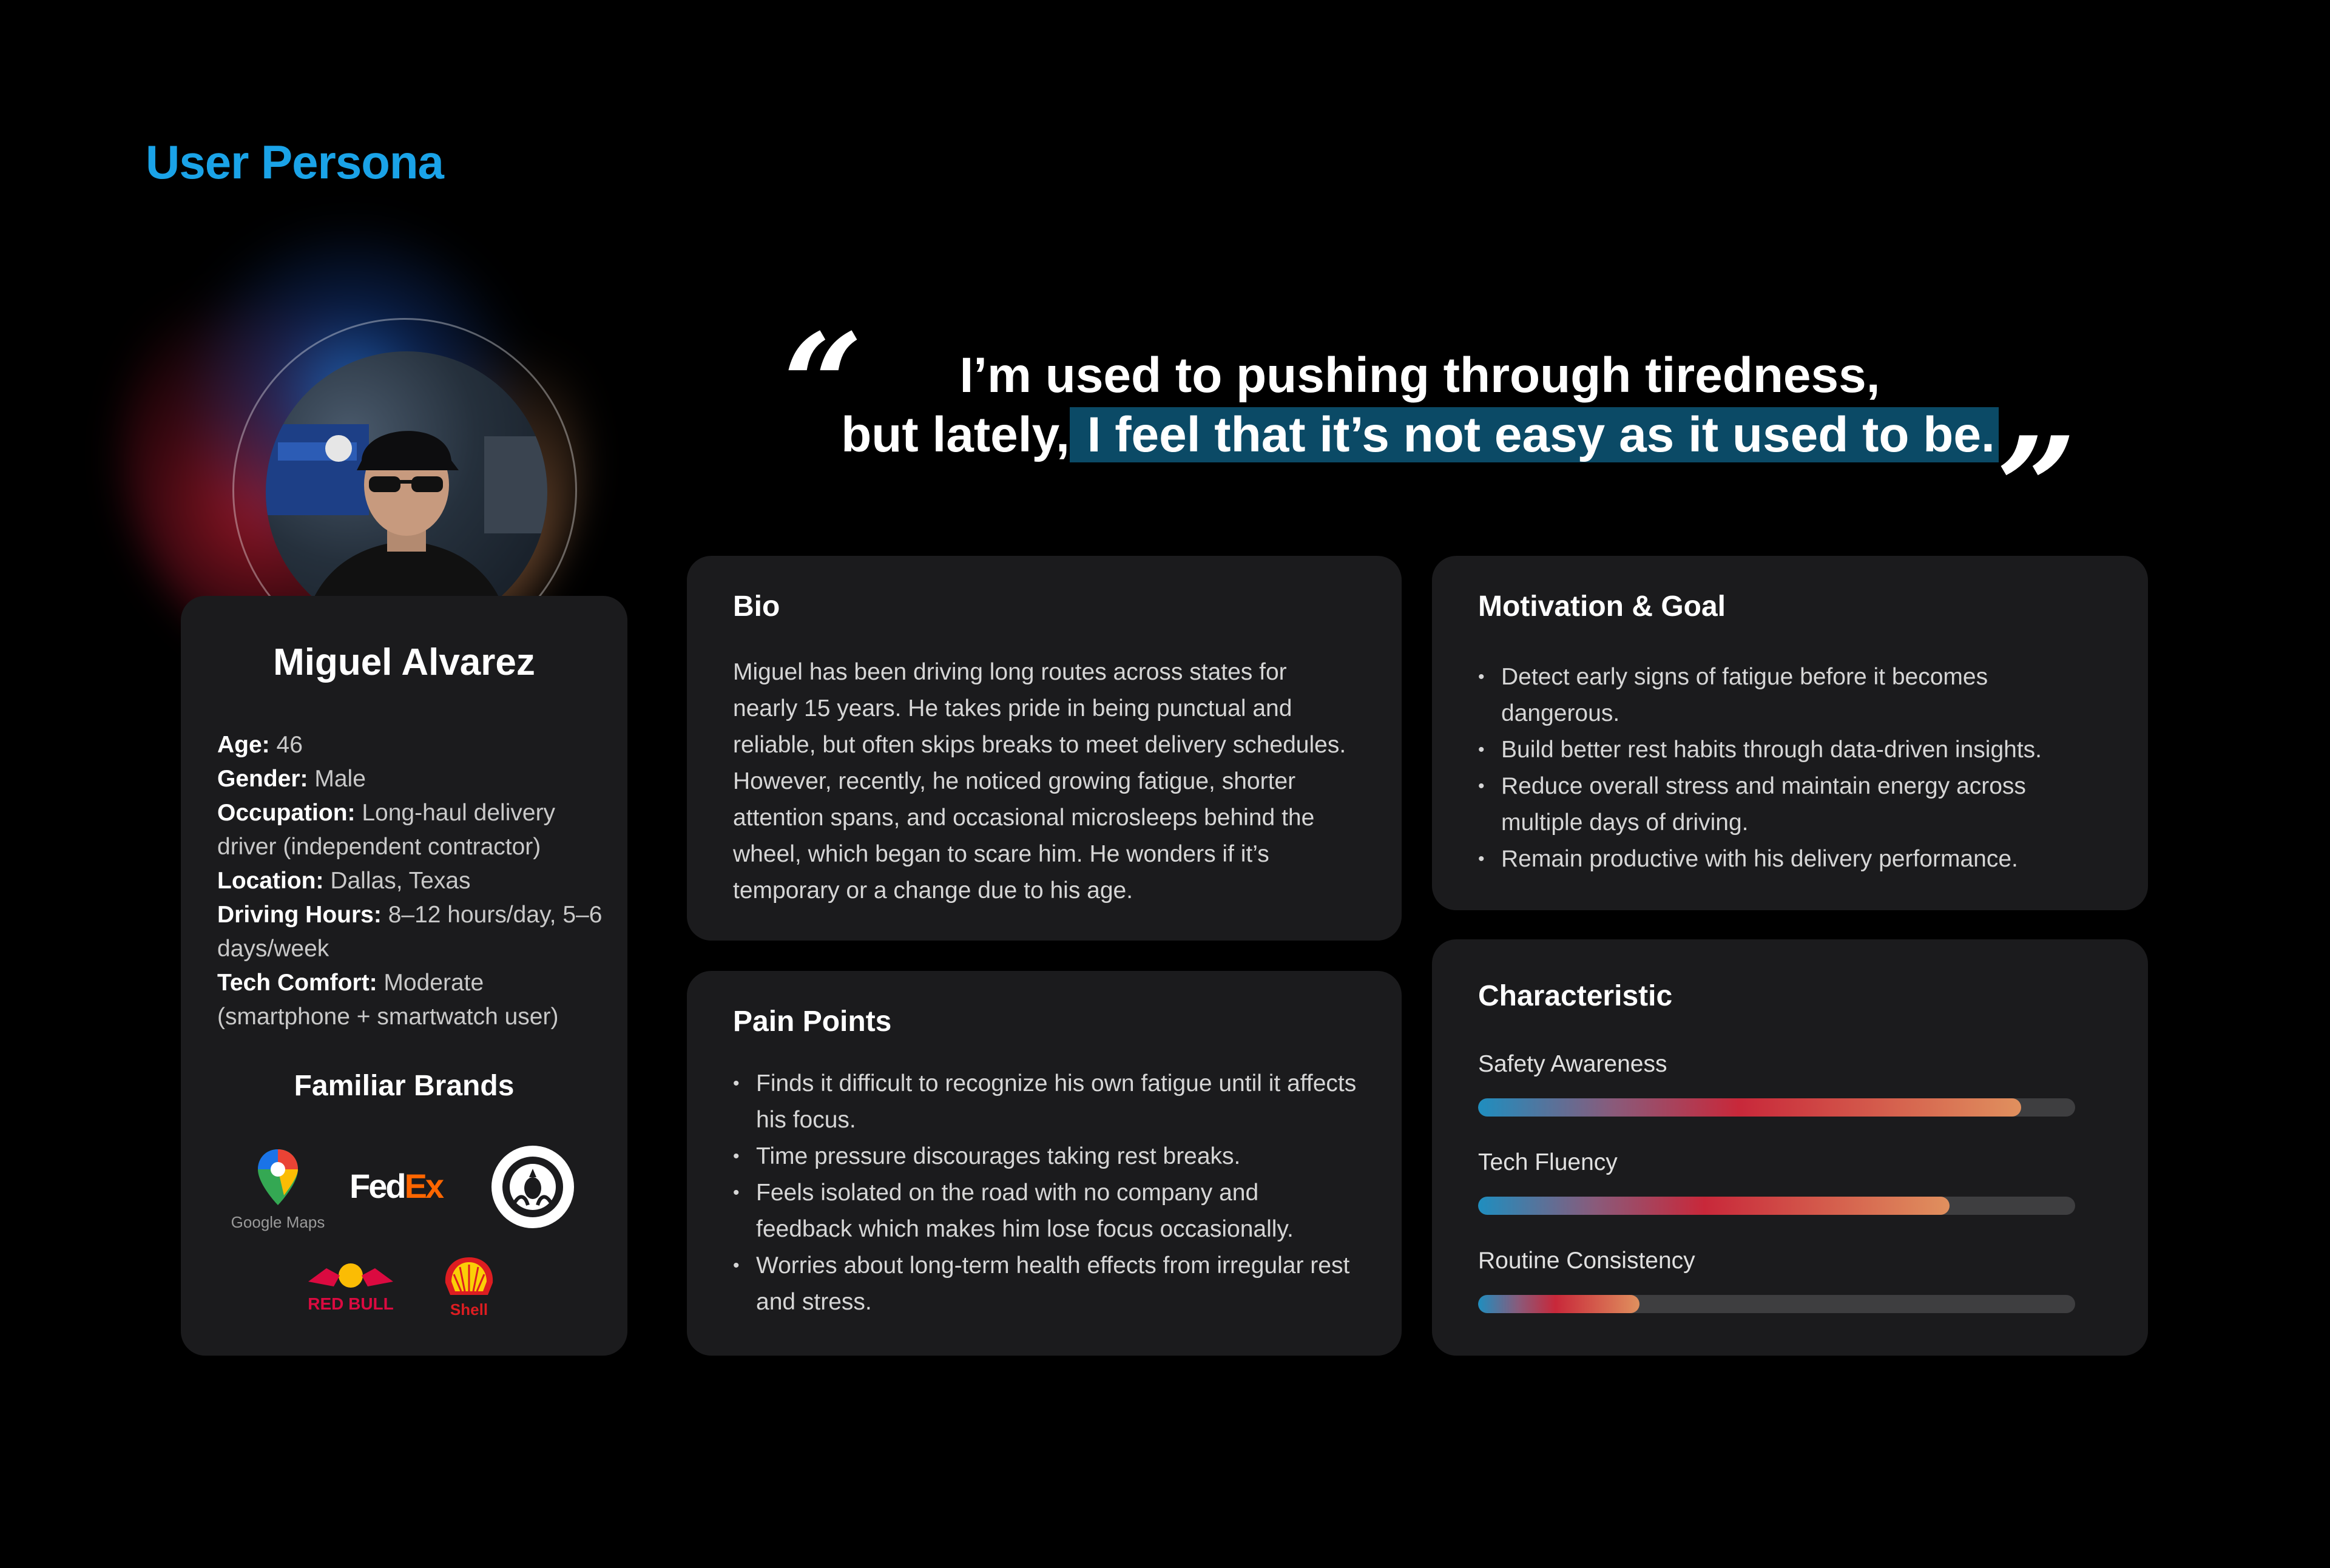  What do you see at coordinates (404, 662) in the screenshot?
I see `persona-name: Miguel Alvarez` at bounding box center [404, 662].